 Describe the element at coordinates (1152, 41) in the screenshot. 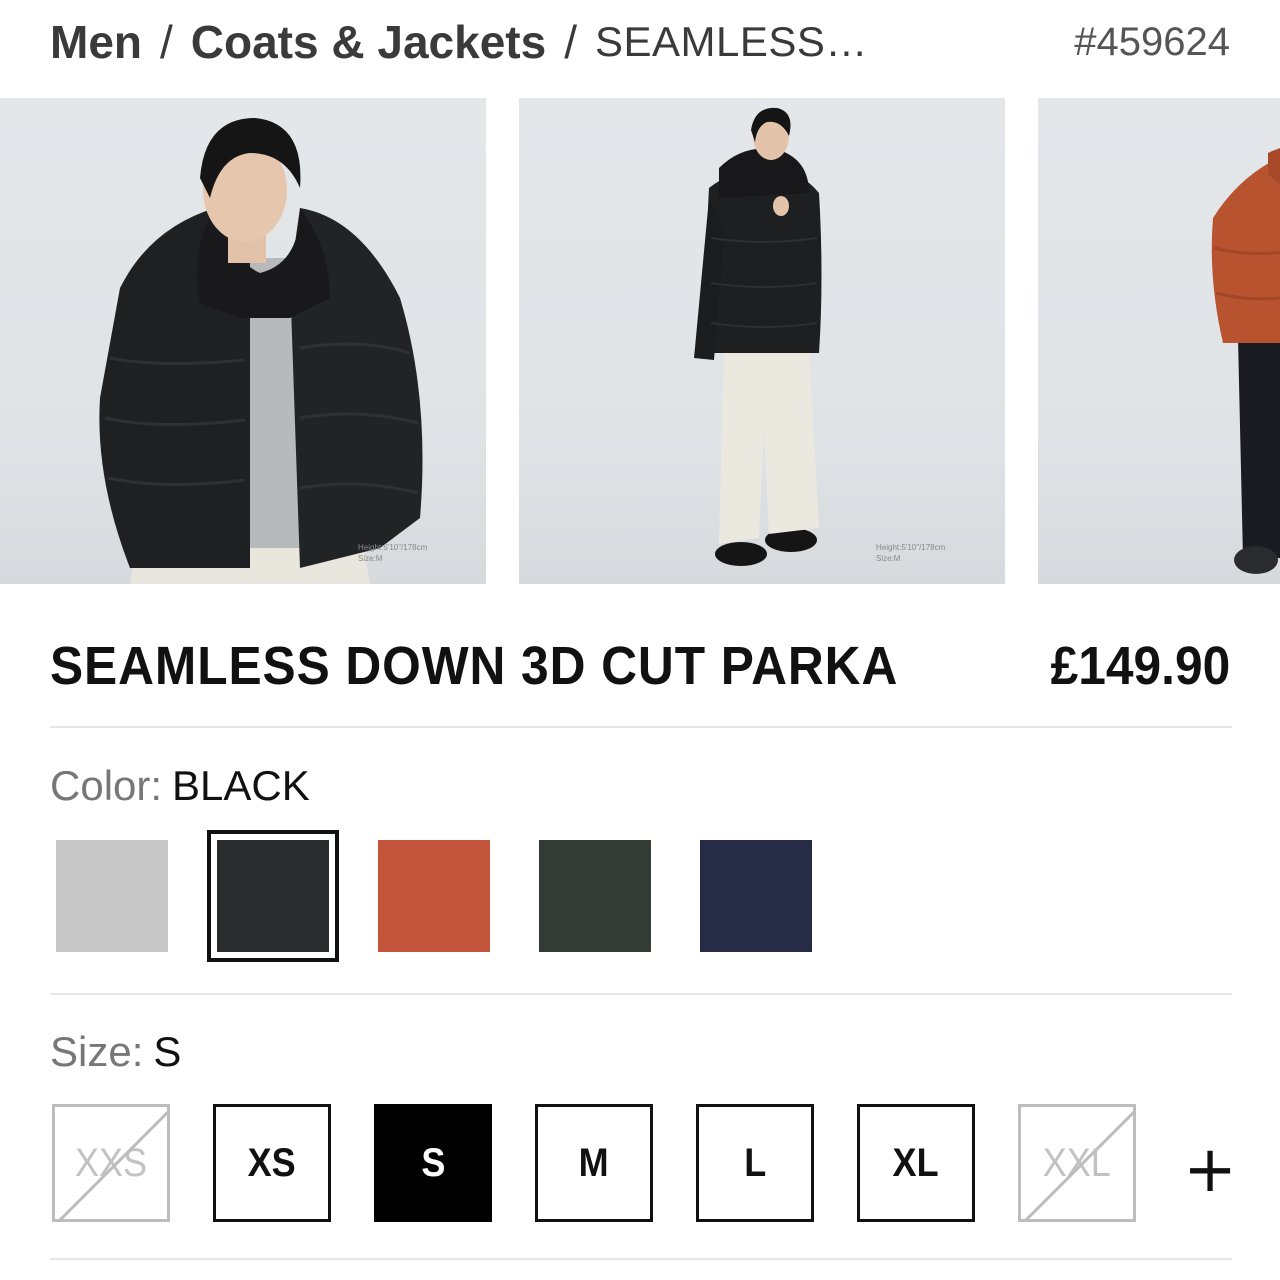

I see `product-id: #459624` at that location.